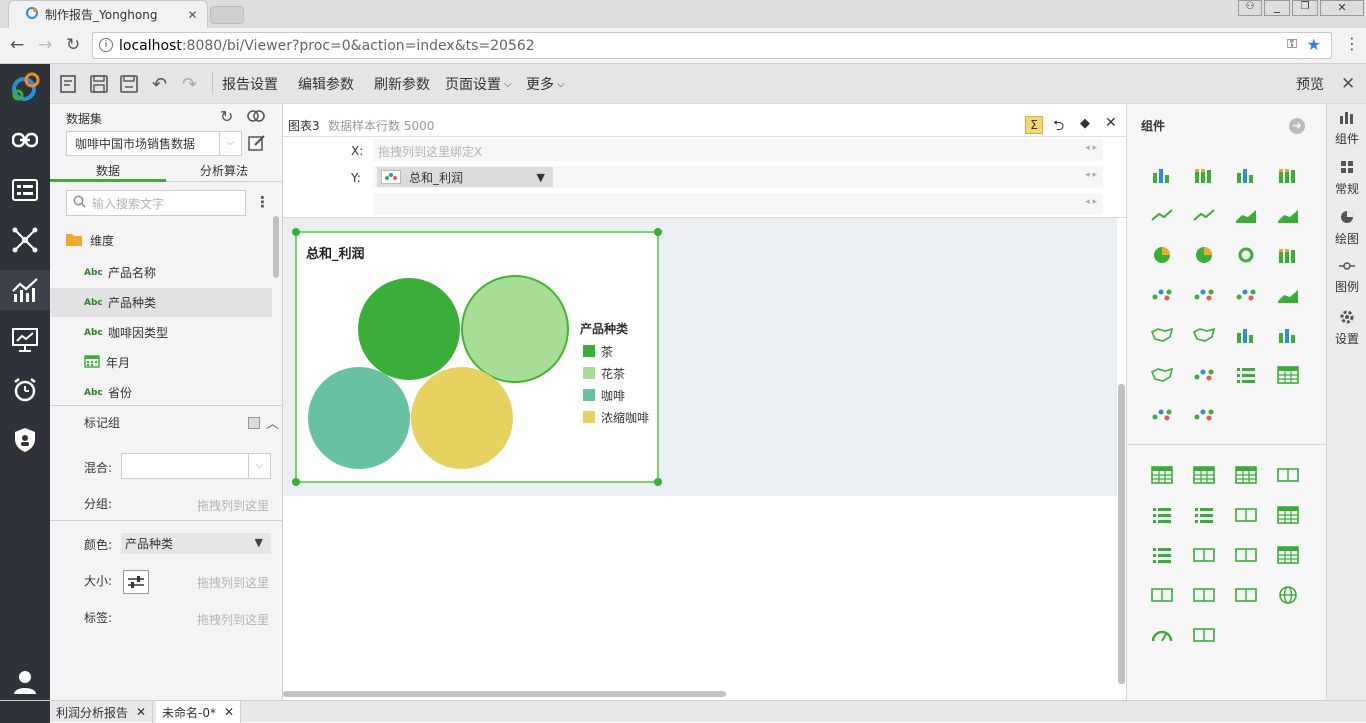 The image size is (1366, 723). I want to click on mix-select: ⌵, so click(196, 466).